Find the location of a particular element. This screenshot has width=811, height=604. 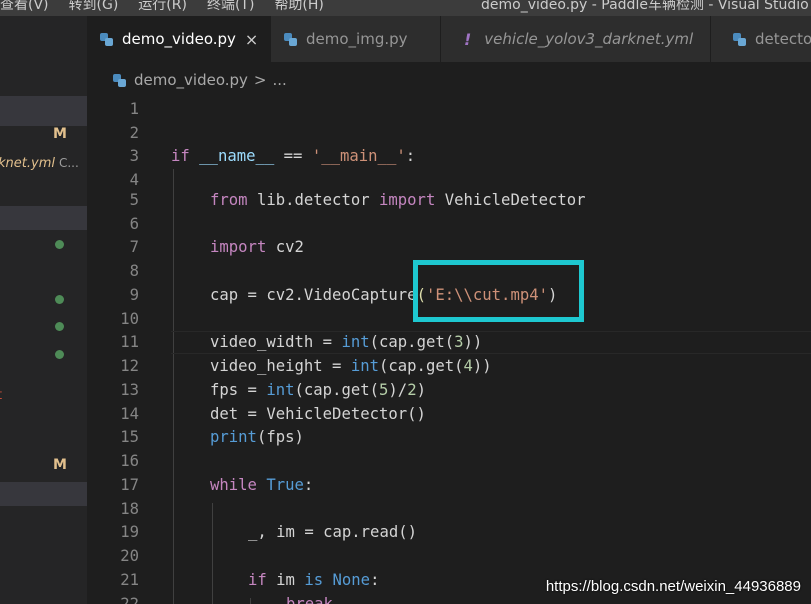

code-line: video_width = int(cap.get(3)) is located at coordinates (449, 343).